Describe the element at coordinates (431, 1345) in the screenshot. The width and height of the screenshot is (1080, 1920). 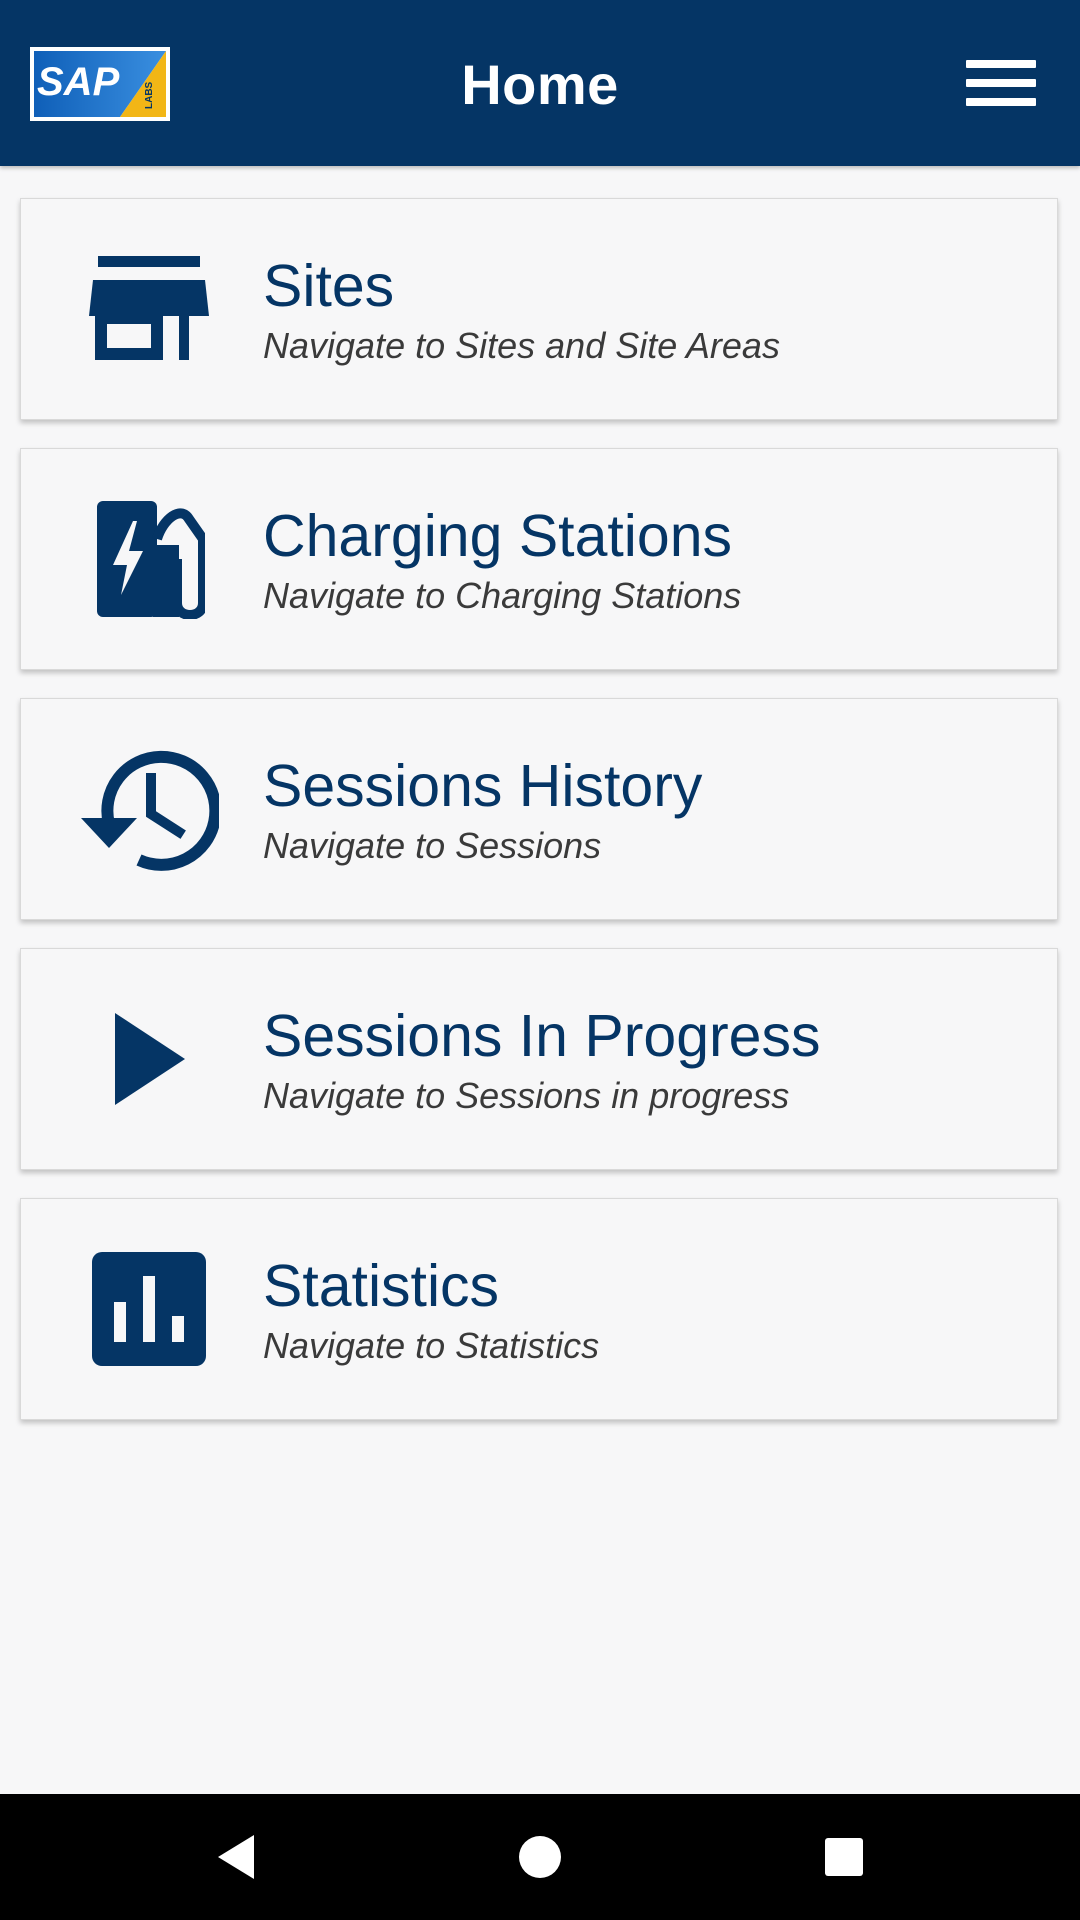
I see `card-subtitle: Navigate to Statistics` at that location.